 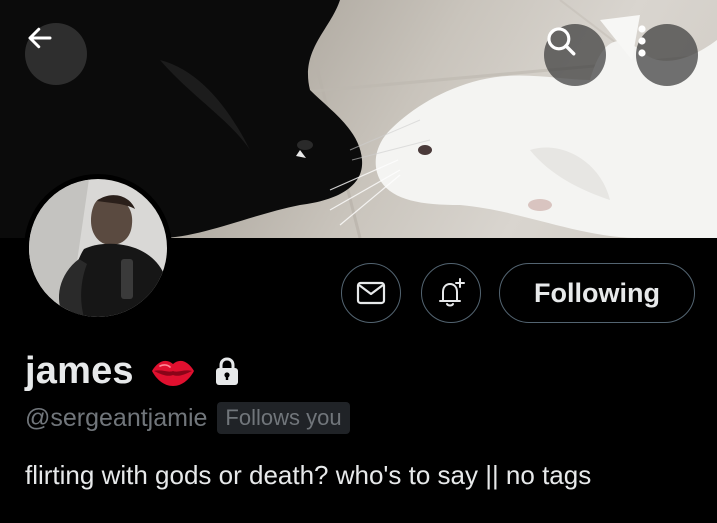 I want to click on bell-plus-icon, so click(x=452, y=292).